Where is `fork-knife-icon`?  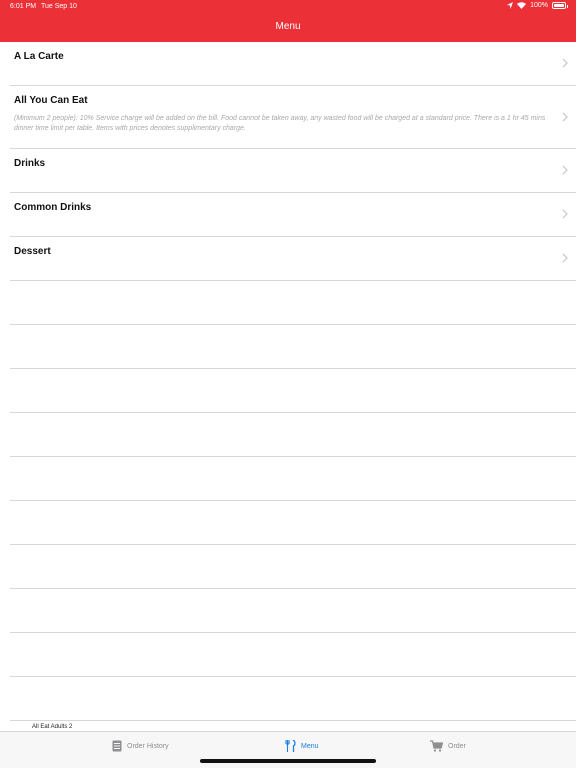
fork-knife-icon is located at coordinates (290, 746).